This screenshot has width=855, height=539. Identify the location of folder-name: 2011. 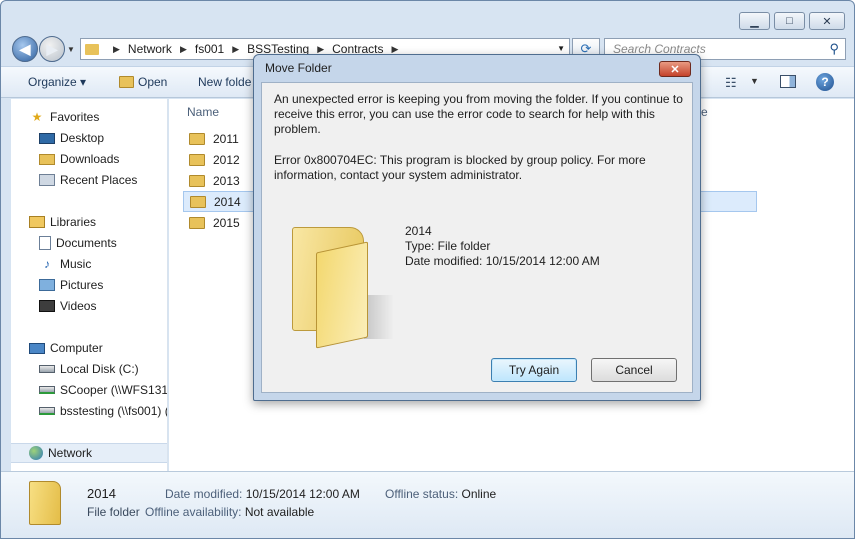
(226, 138).